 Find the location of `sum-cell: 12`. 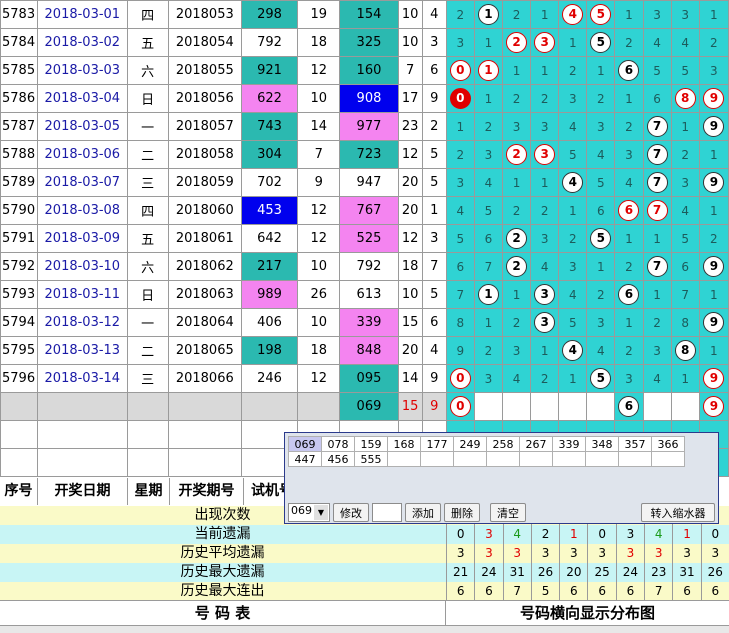

sum-cell: 12 is located at coordinates (319, 210).